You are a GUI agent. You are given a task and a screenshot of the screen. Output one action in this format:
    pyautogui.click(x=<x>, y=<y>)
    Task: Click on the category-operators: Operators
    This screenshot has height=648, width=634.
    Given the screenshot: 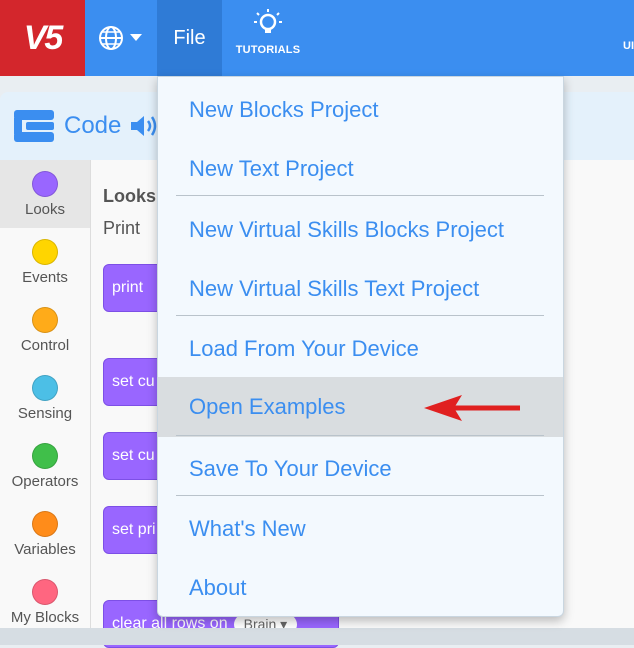 What is the action you would take?
    pyautogui.click(x=45, y=466)
    